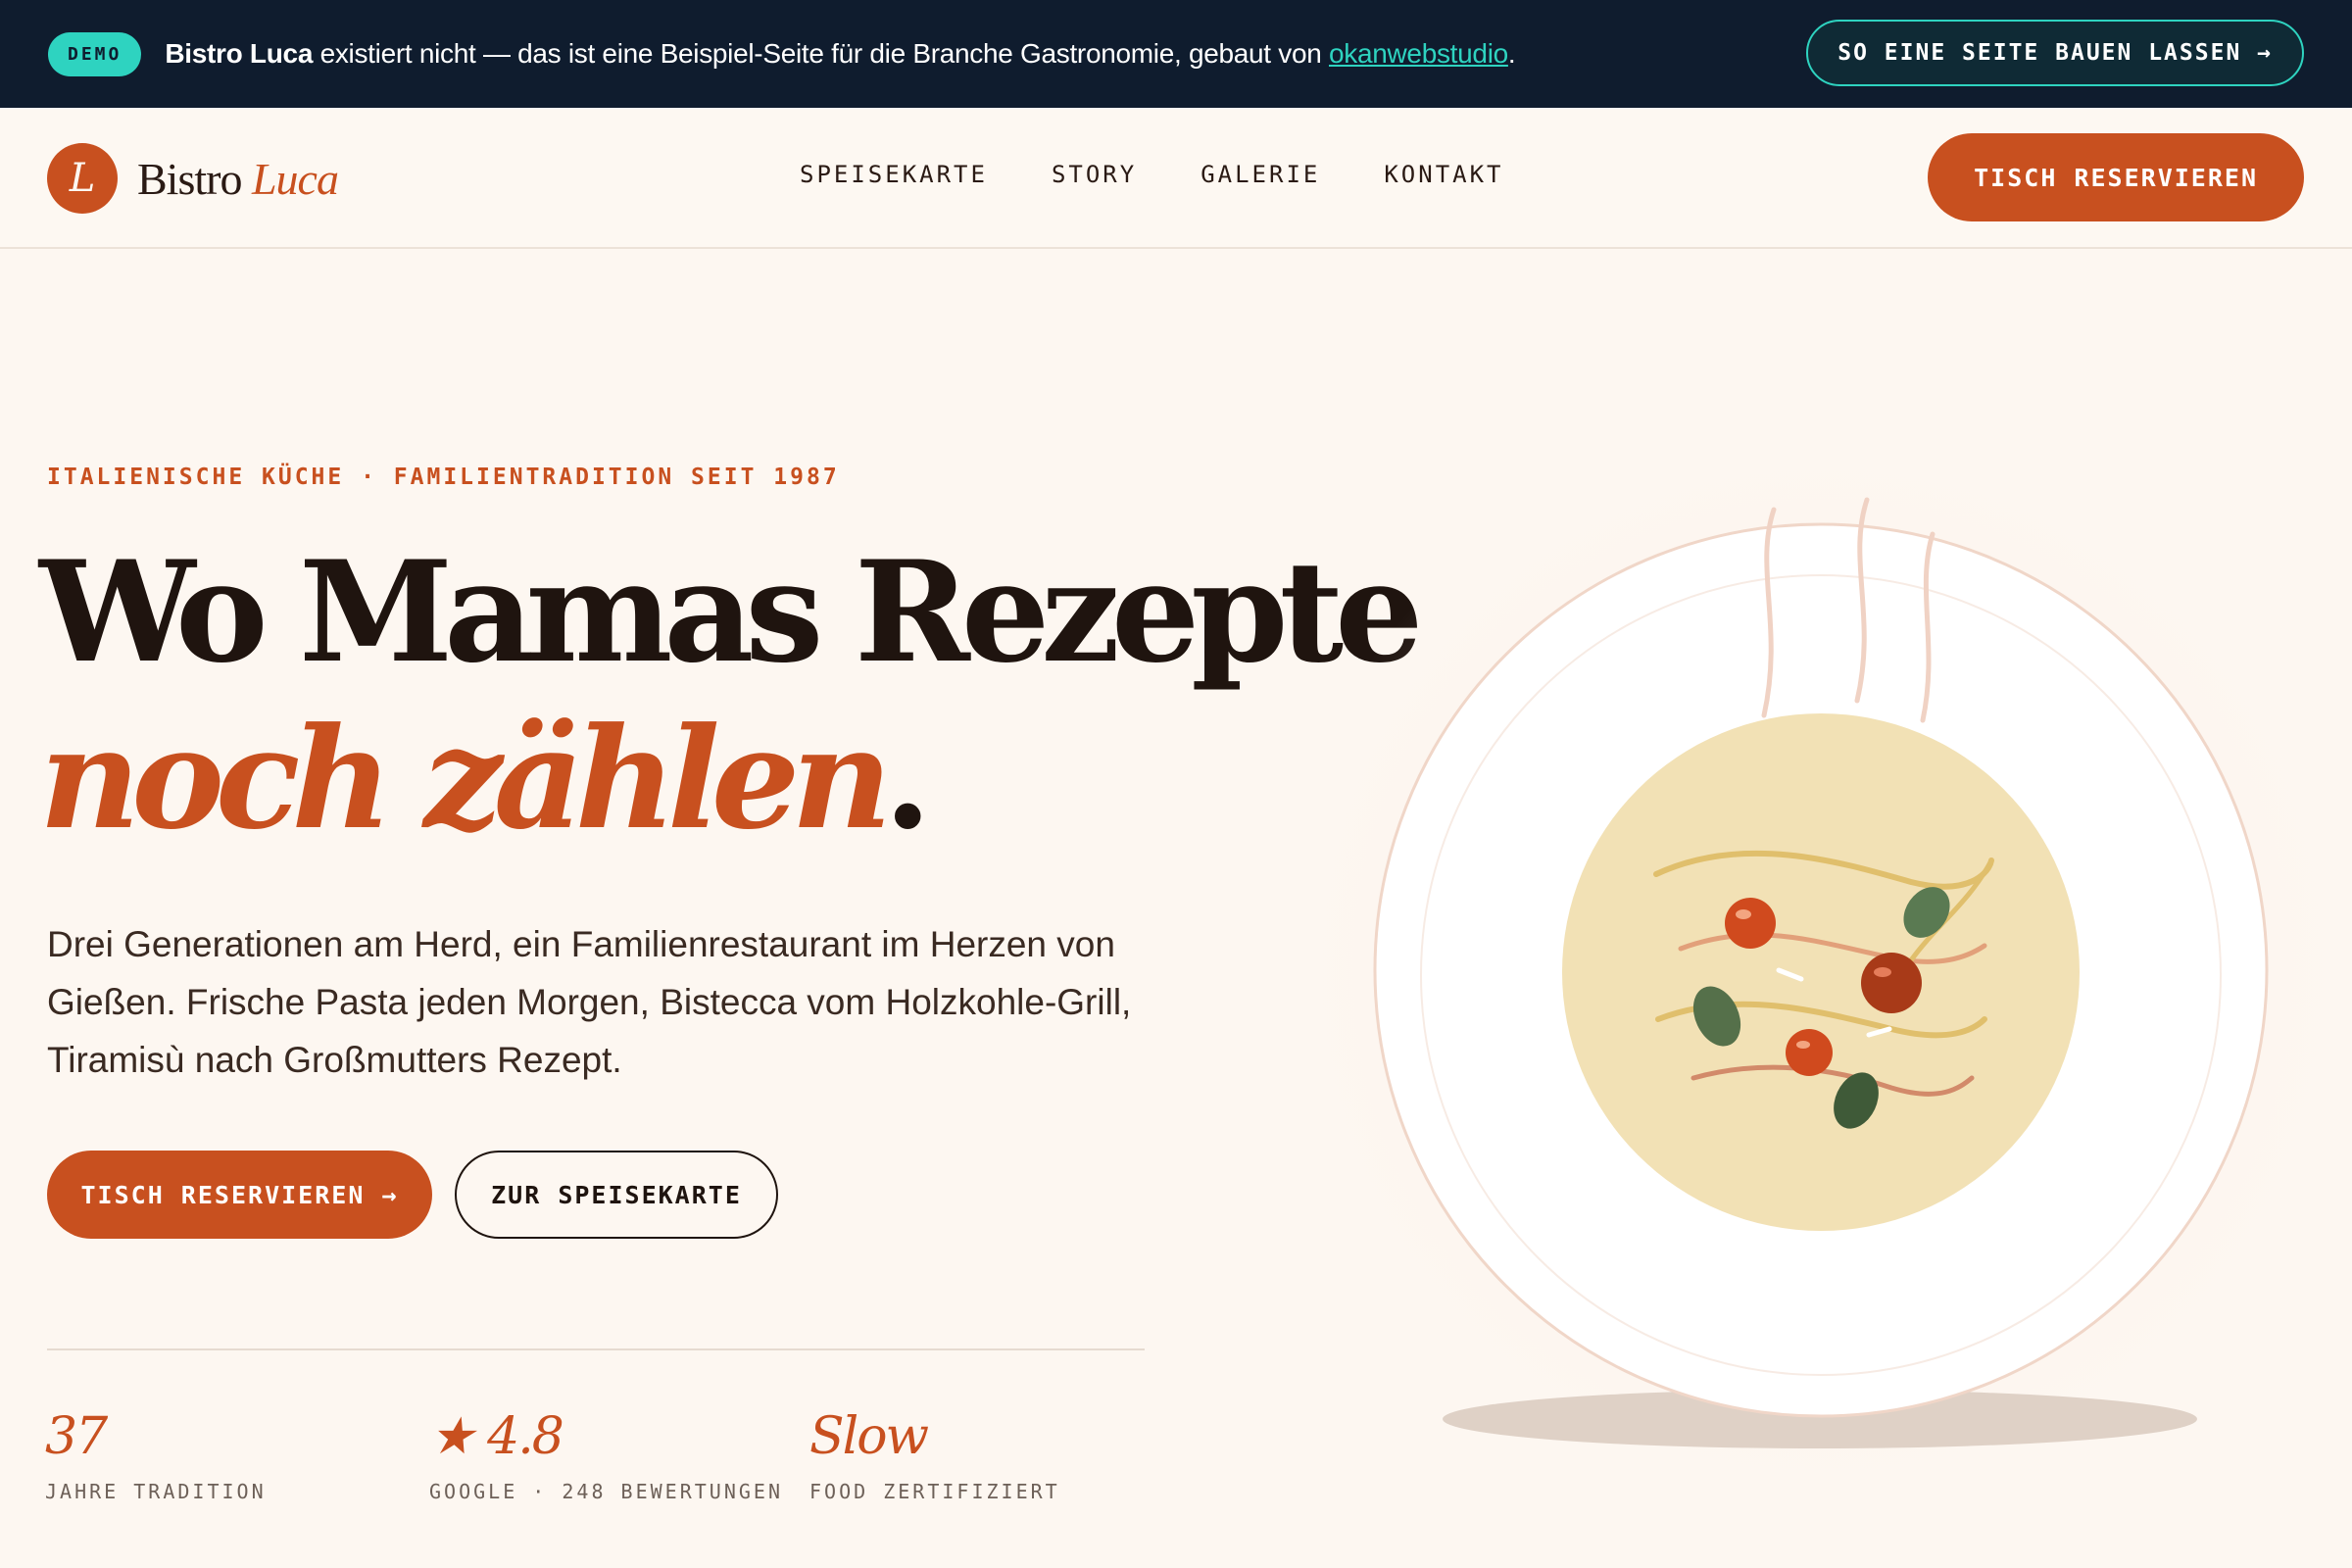 The height and width of the screenshot is (1568, 2352). What do you see at coordinates (95, 53) in the screenshot?
I see `demo-badge: DEMO` at bounding box center [95, 53].